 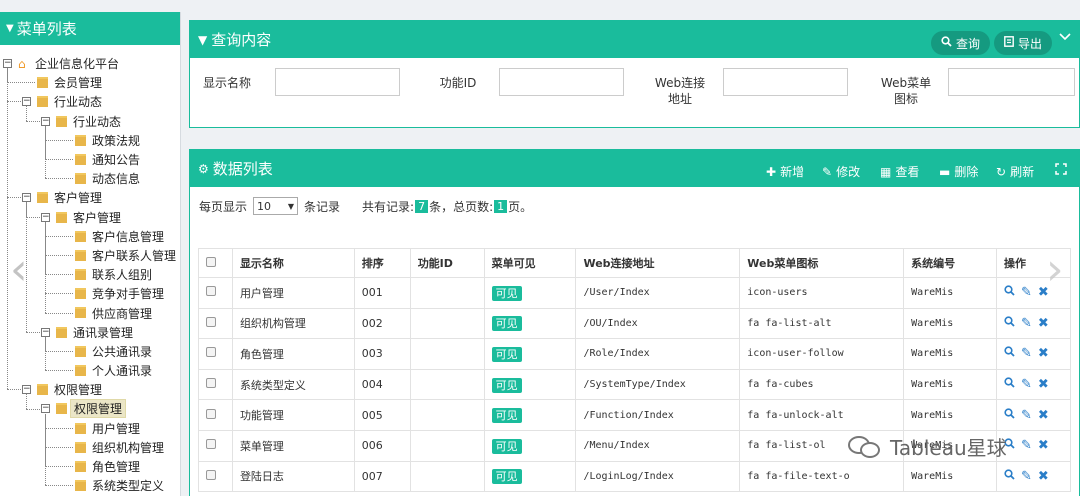 What do you see at coordinates (337, 82) in the screenshot?
I see `display-name-input` at bounding box center [337, 82].